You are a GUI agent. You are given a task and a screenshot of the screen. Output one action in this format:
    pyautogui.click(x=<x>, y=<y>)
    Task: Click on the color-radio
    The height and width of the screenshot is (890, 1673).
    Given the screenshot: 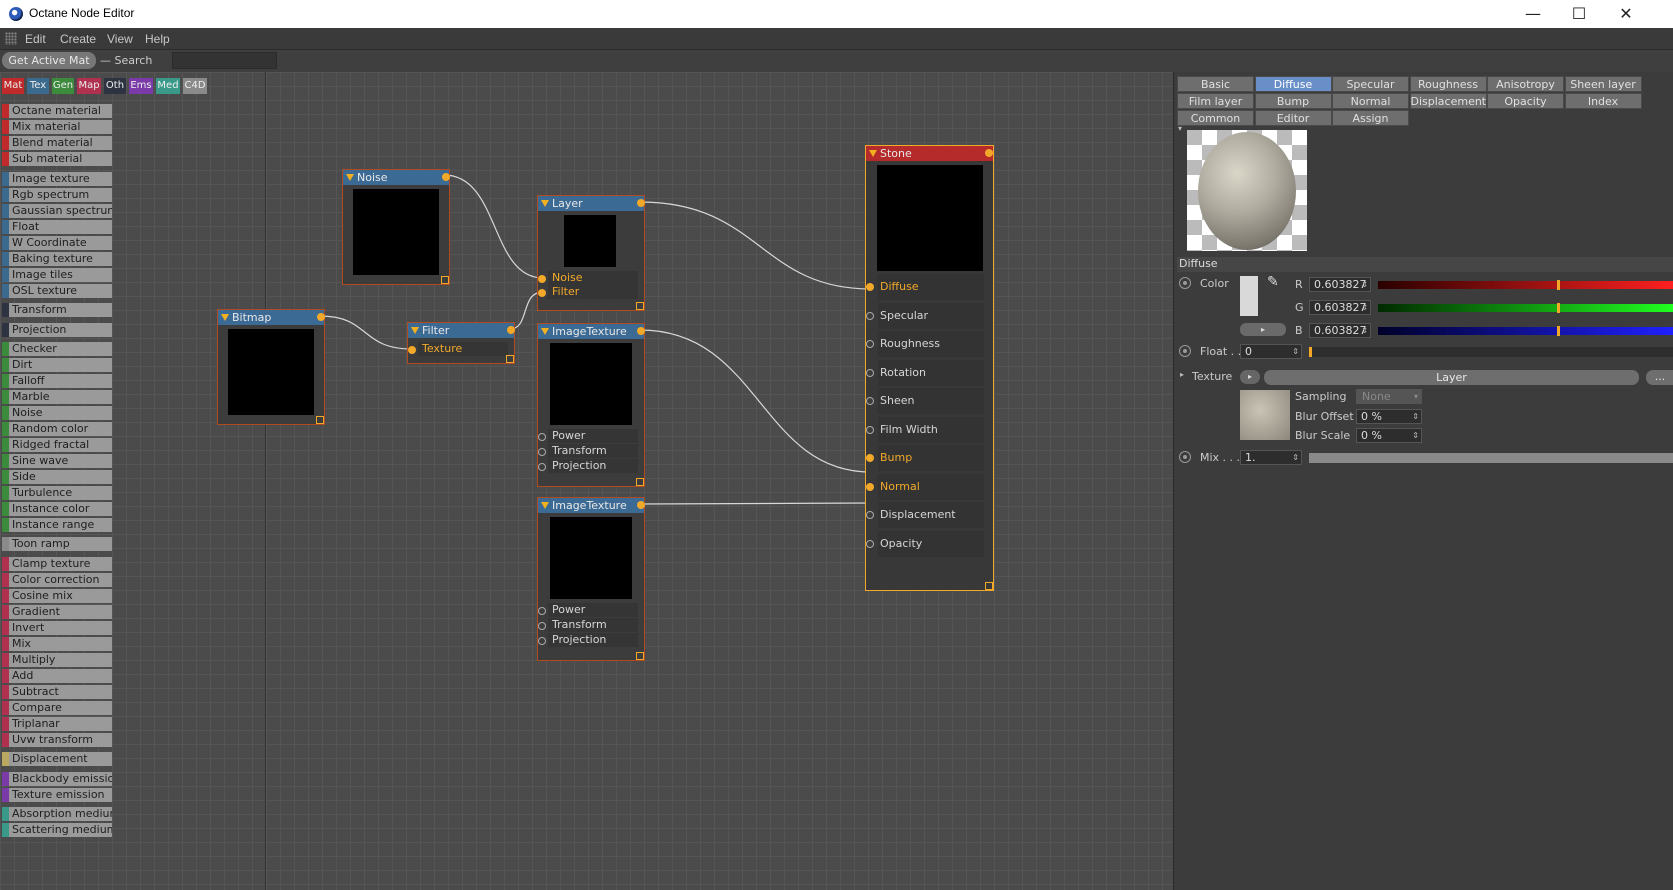 What is the action you would take?
    pyautogui.click(x=1185, y=283)
    